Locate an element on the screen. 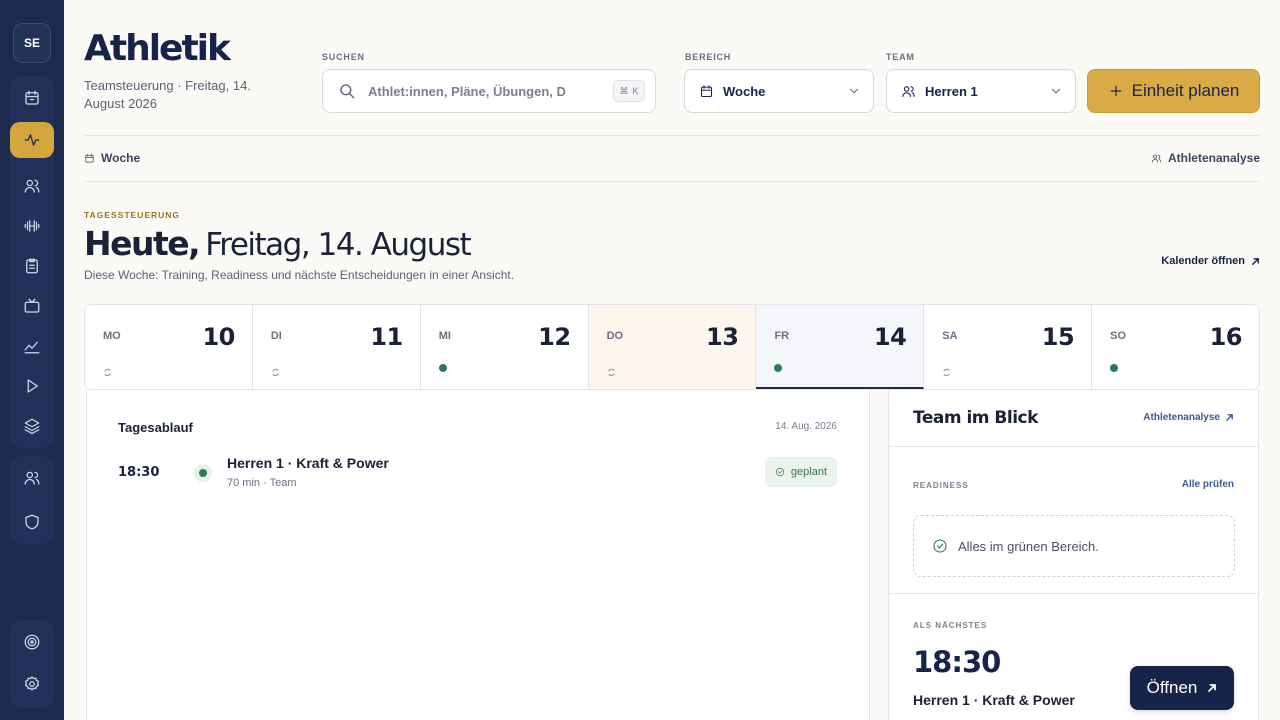 This screenshot has width=1280, height=720. gear-icon is located at coordinates (32, 683).